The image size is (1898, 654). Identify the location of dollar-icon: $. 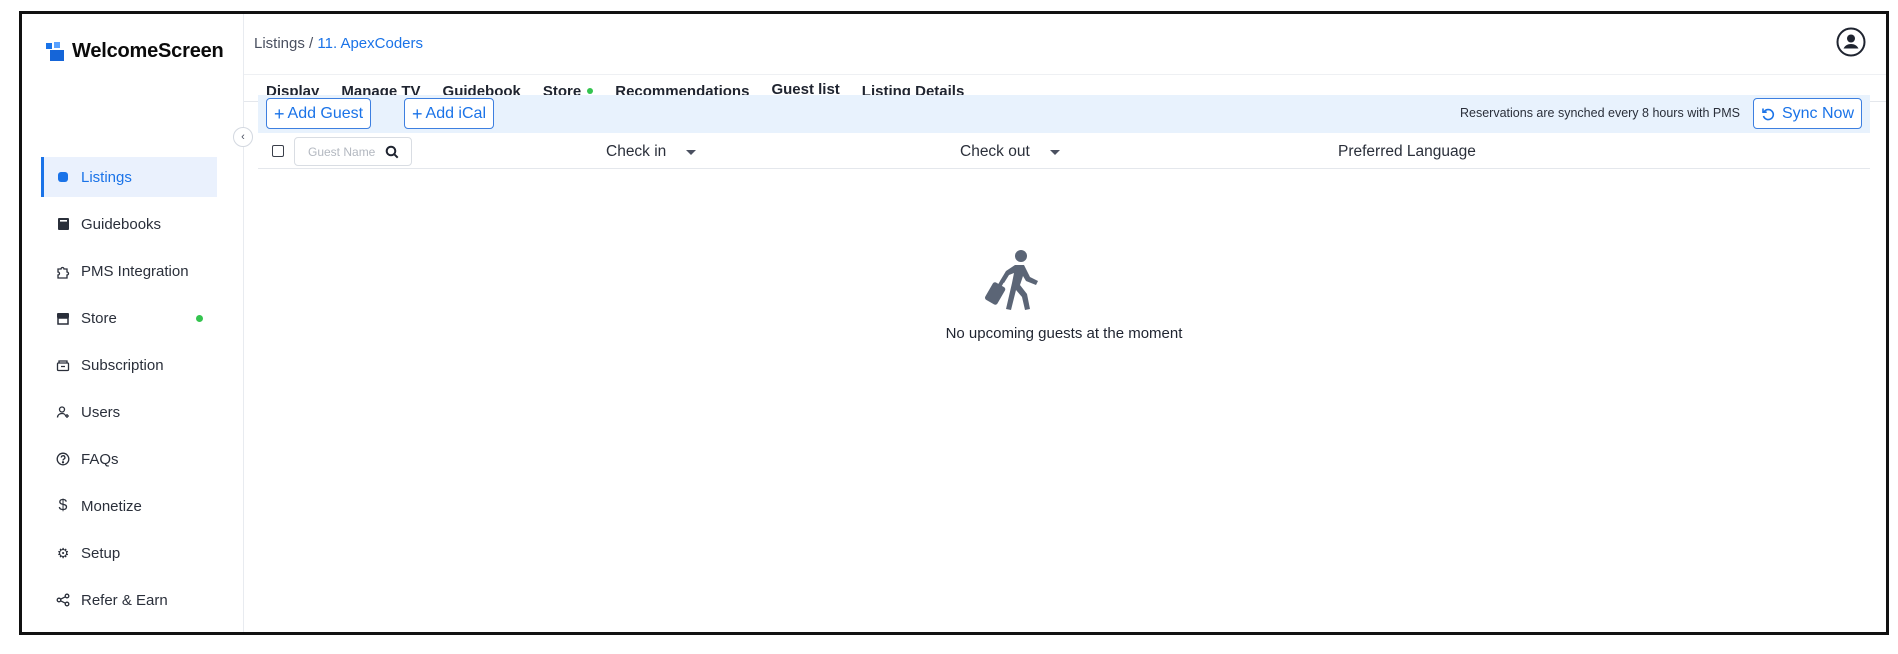
(63, 505).